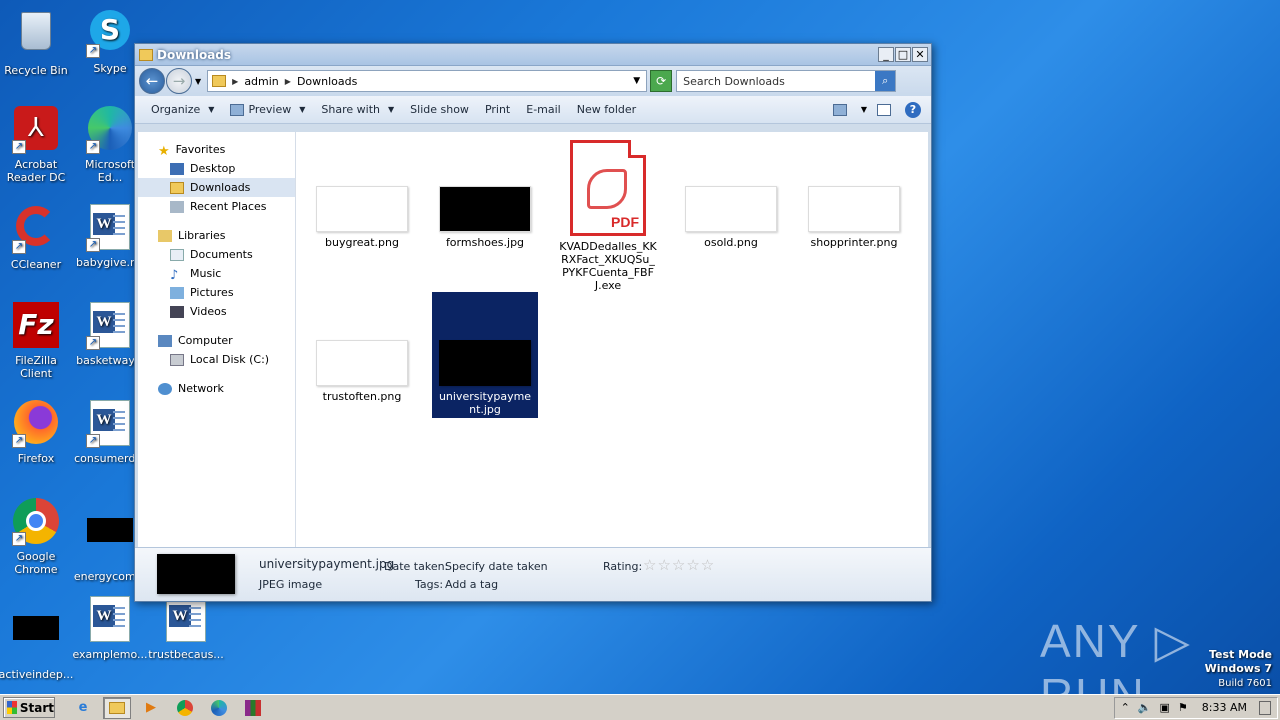  Describe the element at coordinates (427, 81) in the screenshot. I see `address-input: ▶ admin ▶ Downloads ▼` at that location.